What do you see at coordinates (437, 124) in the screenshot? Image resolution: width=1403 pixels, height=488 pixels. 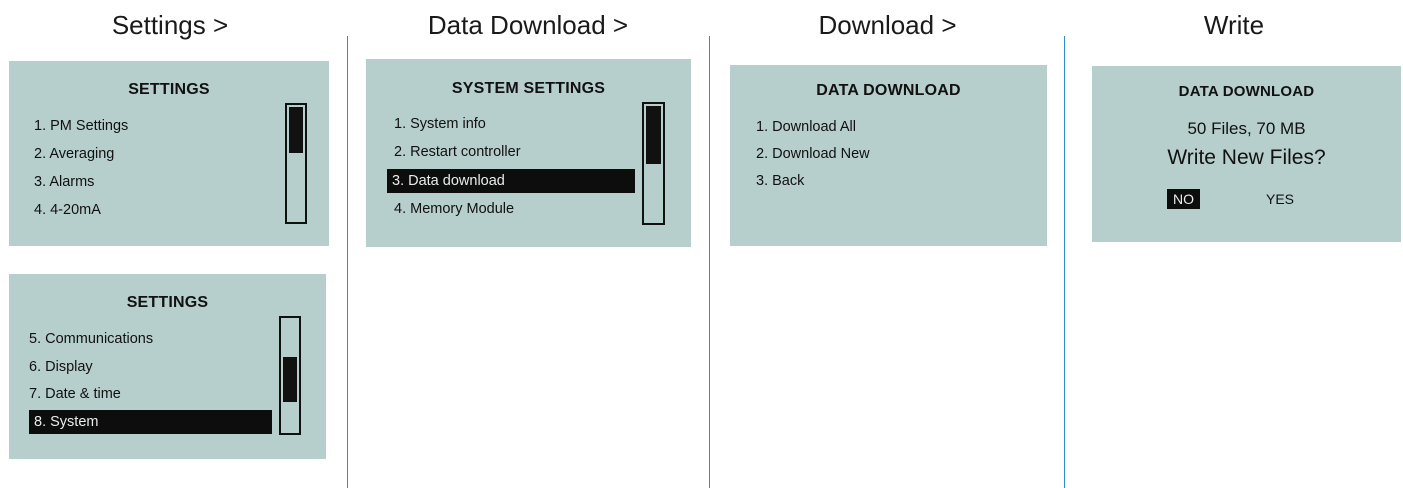 I see `menu-item-system-info: 1. System info` at bounding box center [437, 124].